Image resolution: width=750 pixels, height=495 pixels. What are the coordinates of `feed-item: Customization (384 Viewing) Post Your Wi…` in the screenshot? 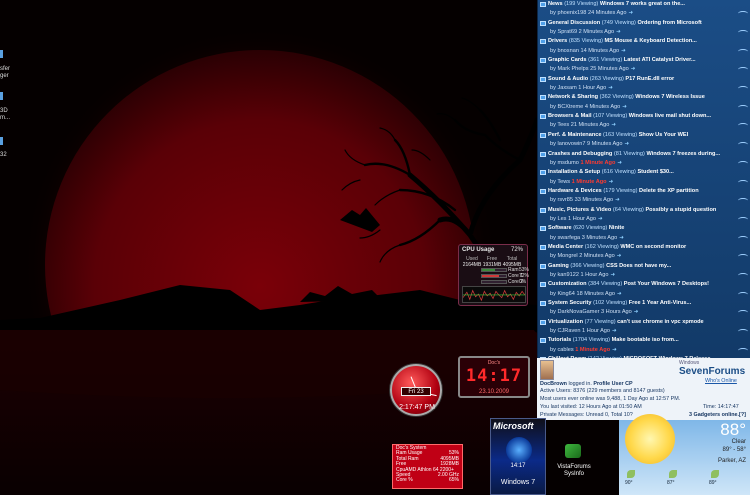 It's located at (644, 284).